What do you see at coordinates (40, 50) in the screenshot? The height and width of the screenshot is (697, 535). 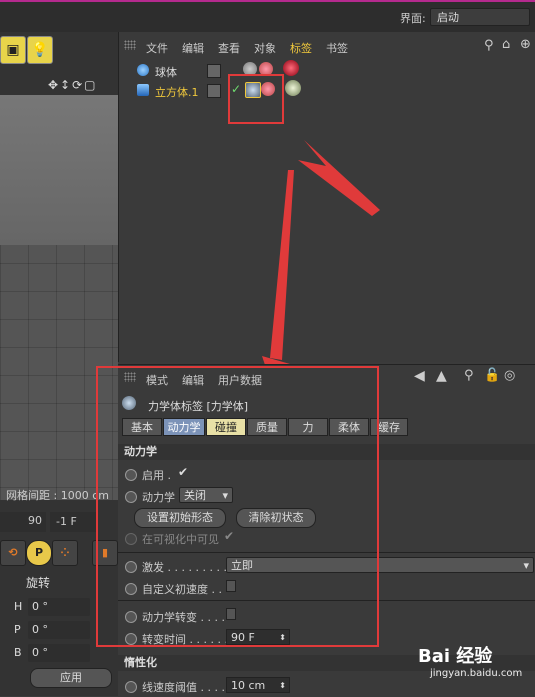 I see `lightbulb-icon: 💡` at bounding box center [40, 50].